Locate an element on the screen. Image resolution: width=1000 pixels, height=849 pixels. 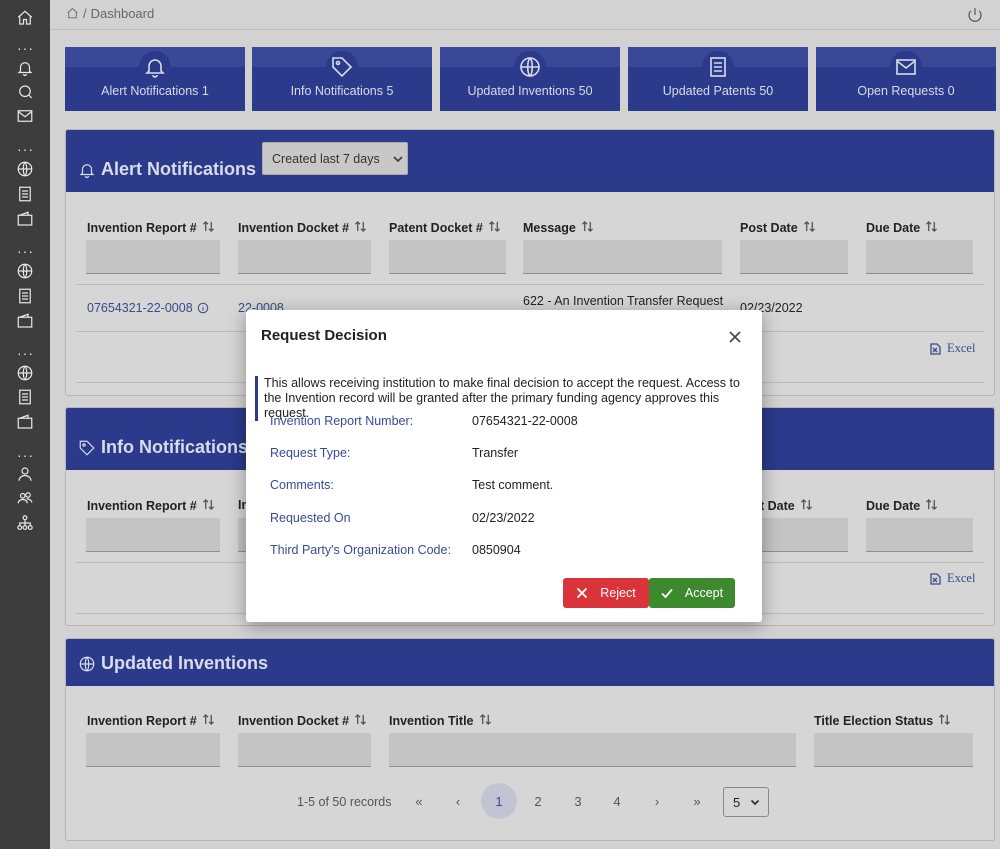
search-chat-icon is located at coordinates (25, 92).